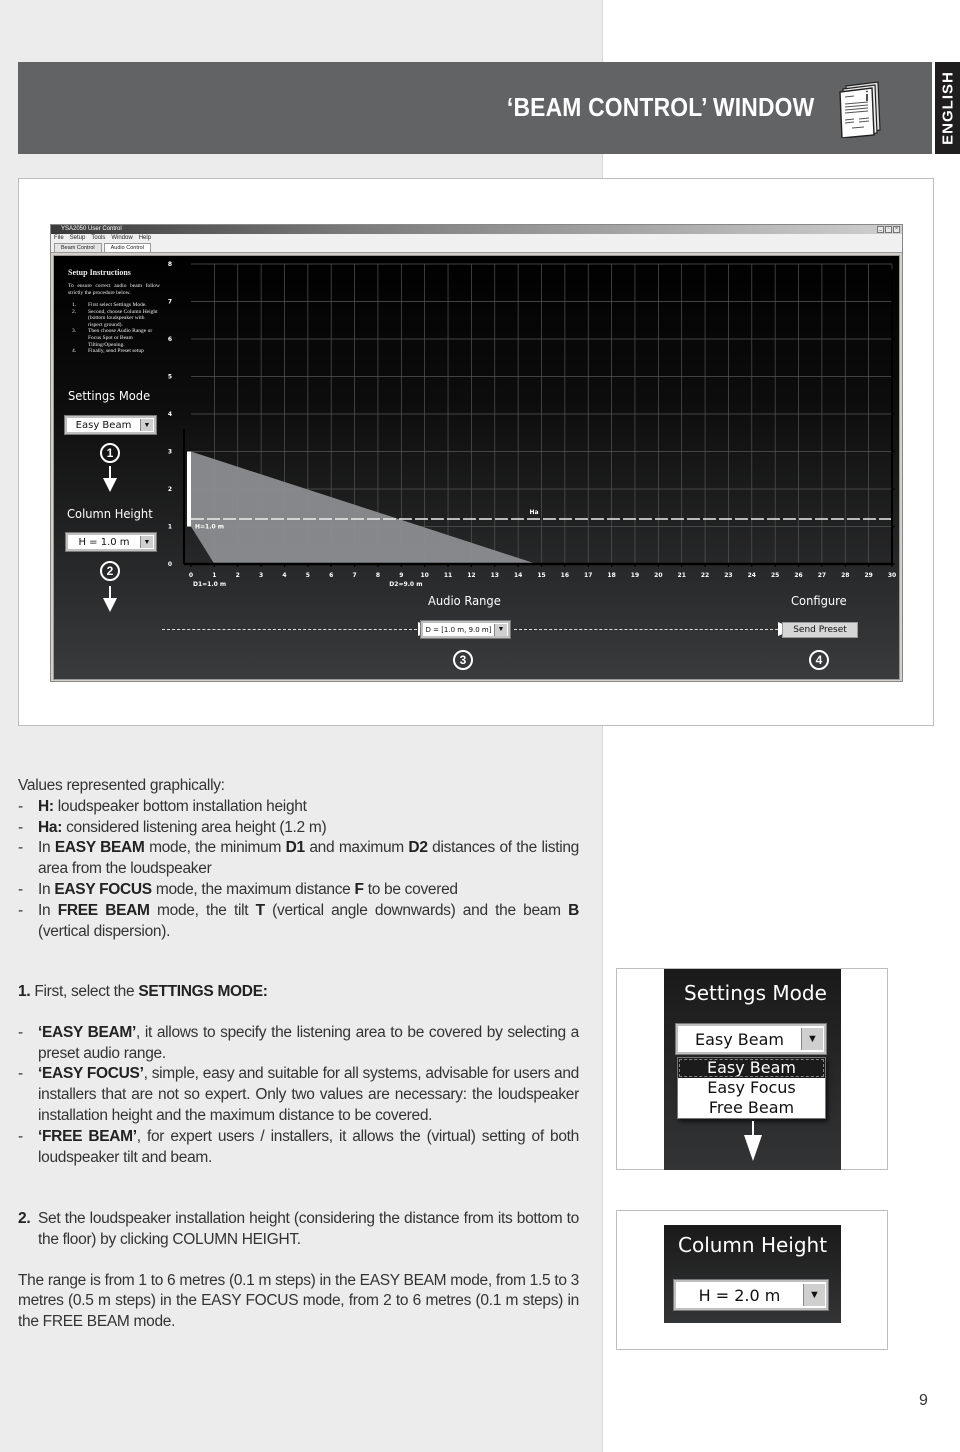  What do you see at coordinates (103, 425) in the screenshot?
I see `settings-mode-value: Easy Beam` at bounding box center [103, 425].